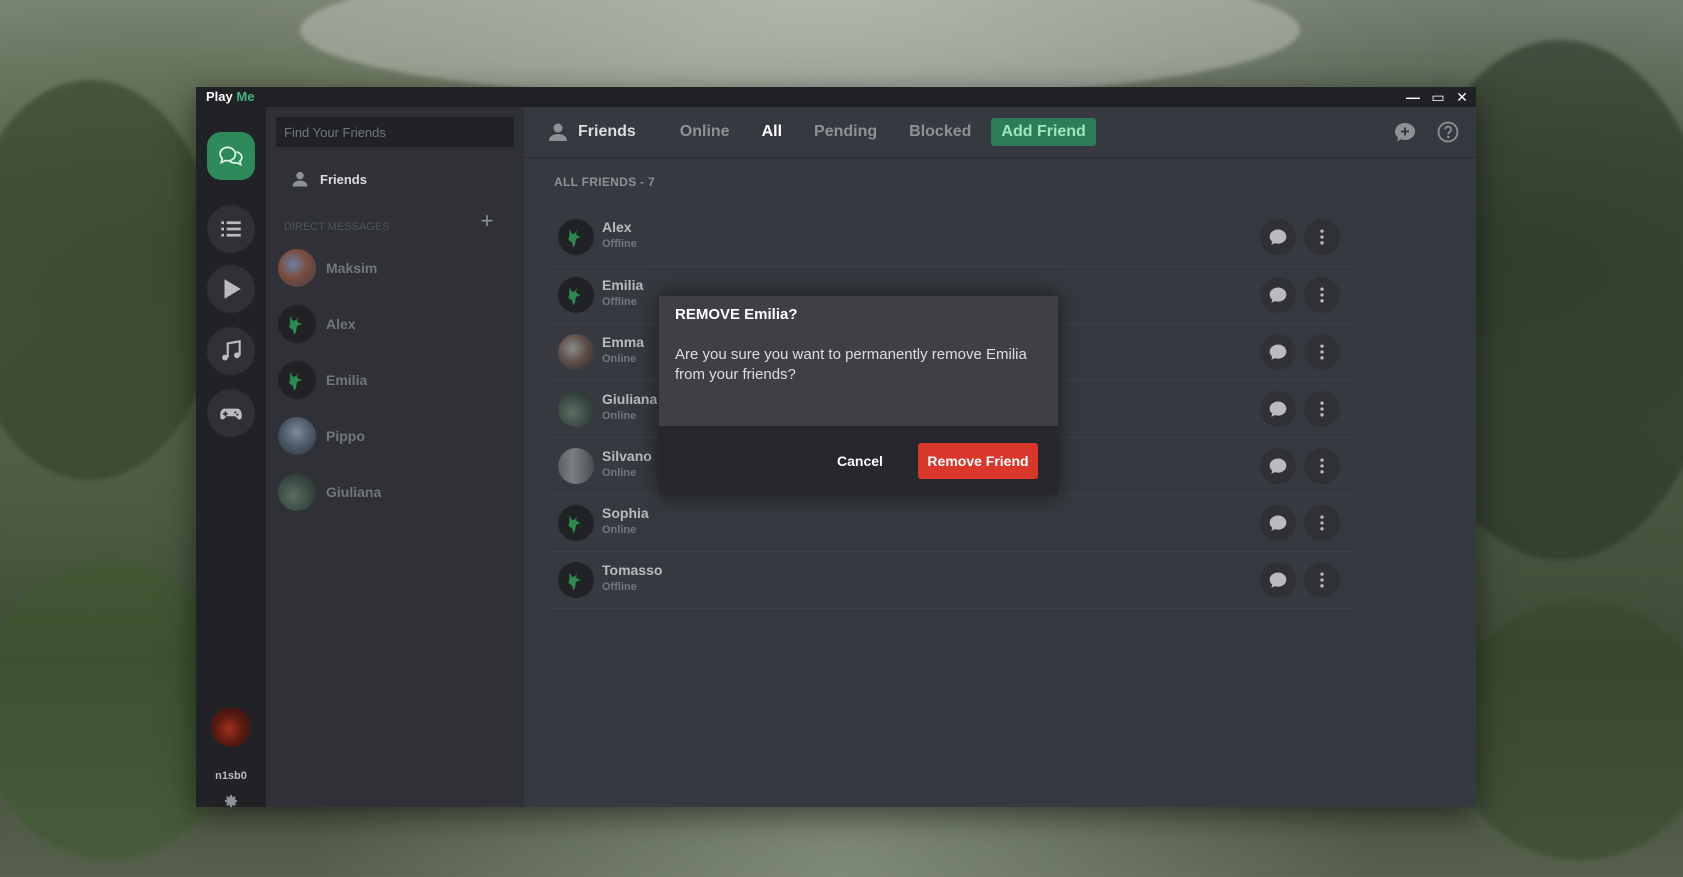  I want to click on dm-name: Maksim, so click(352, 268).